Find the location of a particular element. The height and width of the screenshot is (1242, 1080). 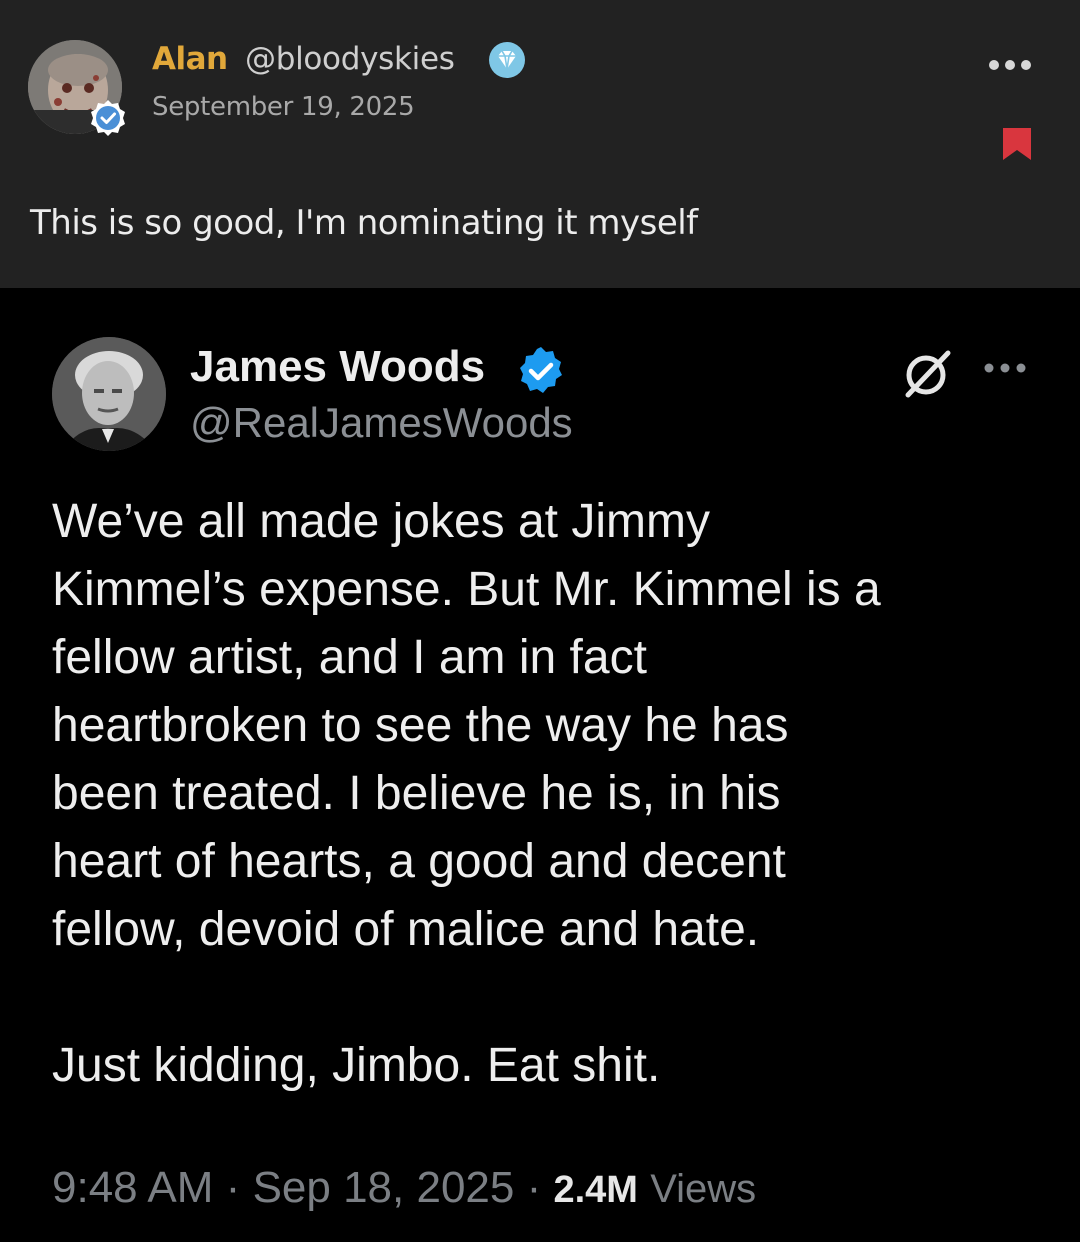

portrait-avatar-image is located at coordinates (109, 394).